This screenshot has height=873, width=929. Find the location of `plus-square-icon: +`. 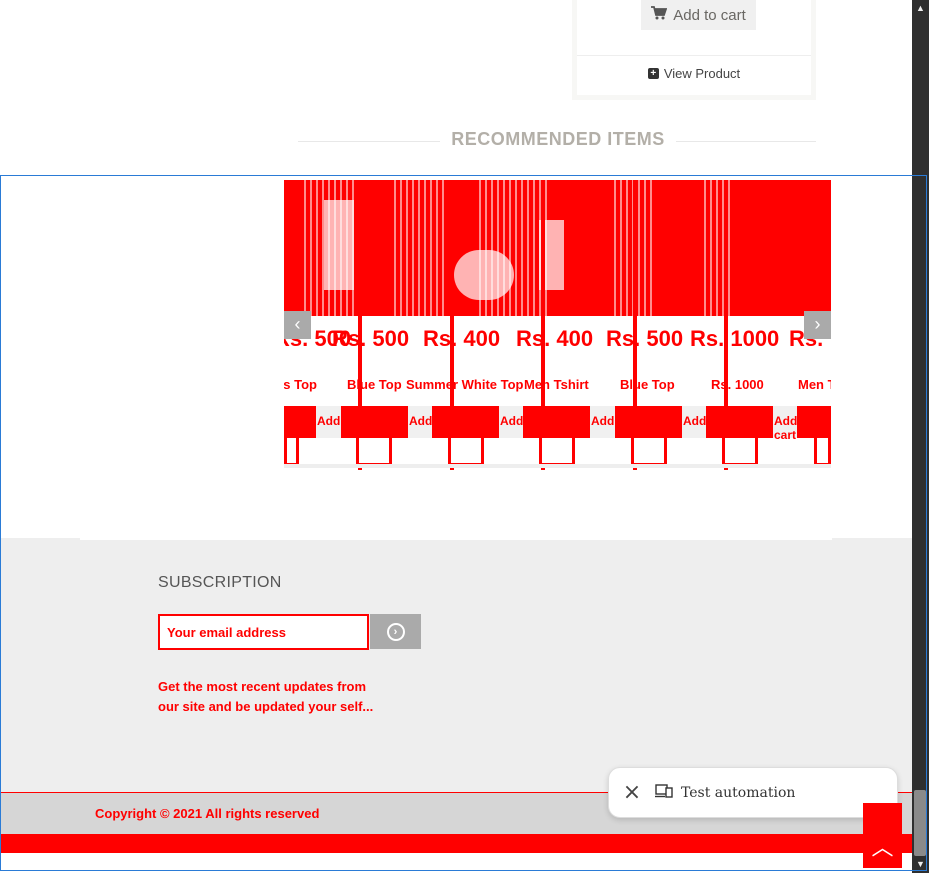

plus-square-icon: + is located at coordinates (653, 73).